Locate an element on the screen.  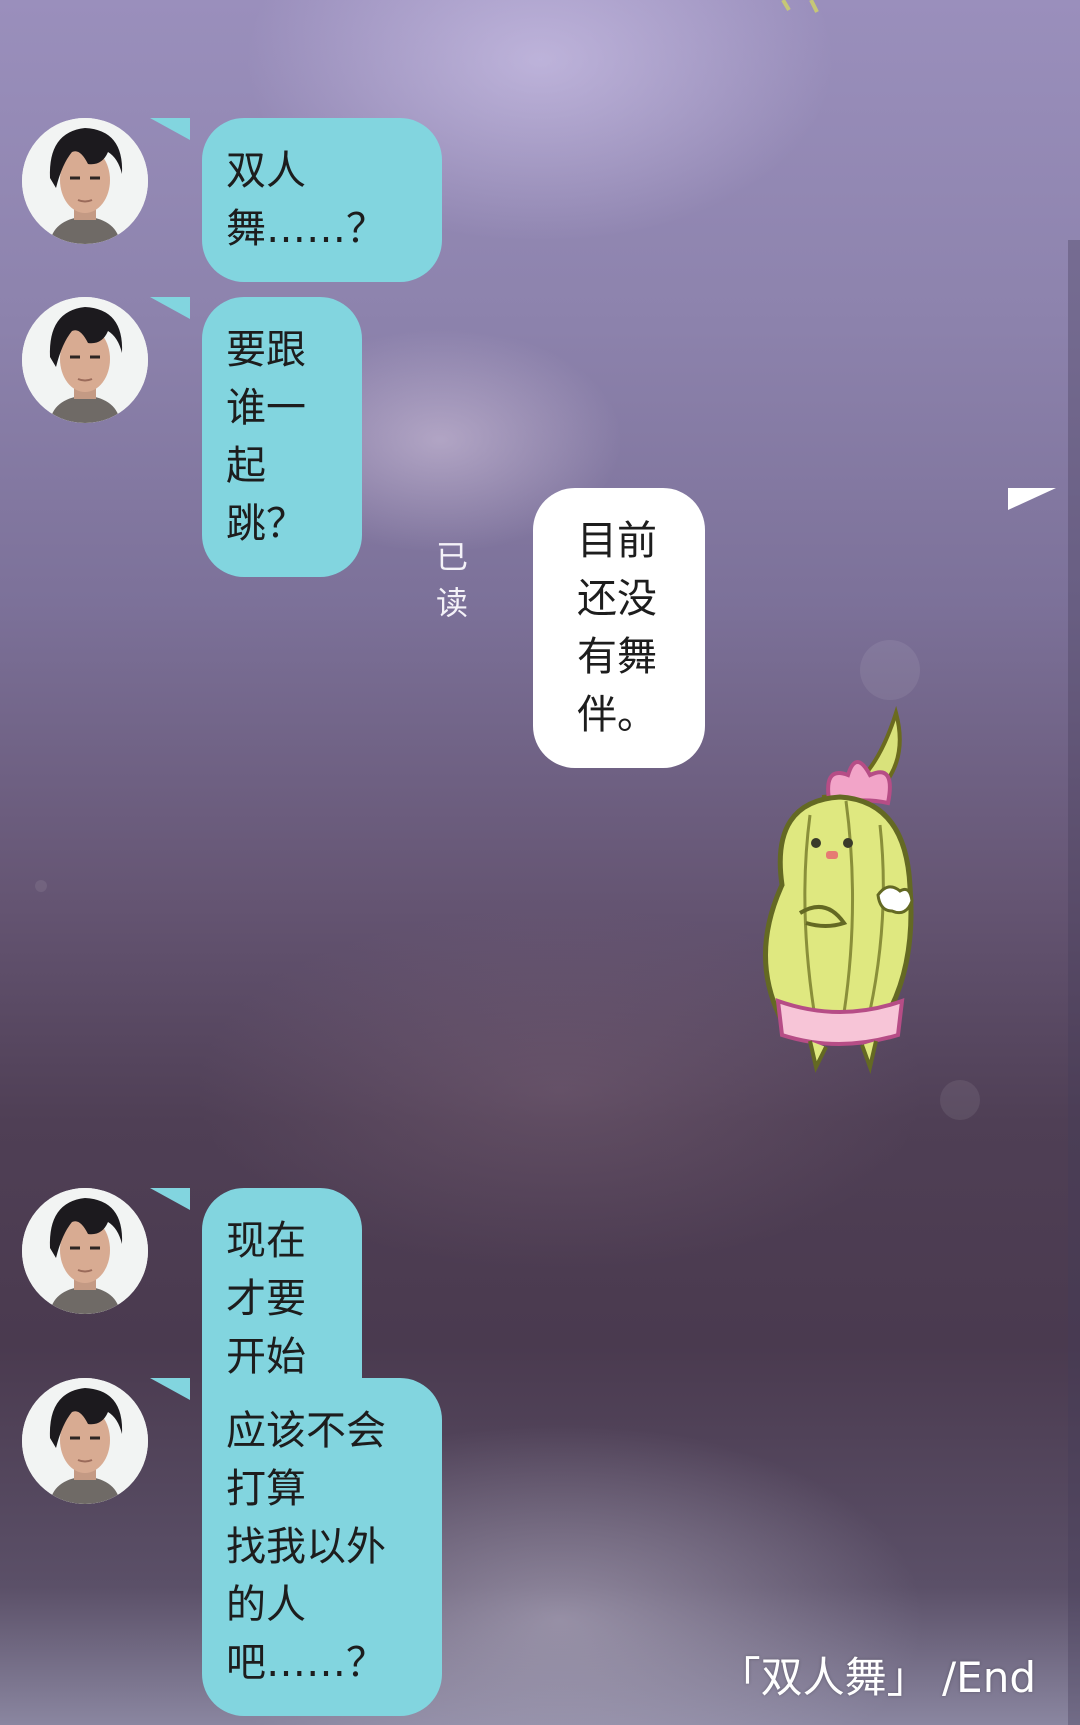
scrollbar is located at coordinates (1074, 982).